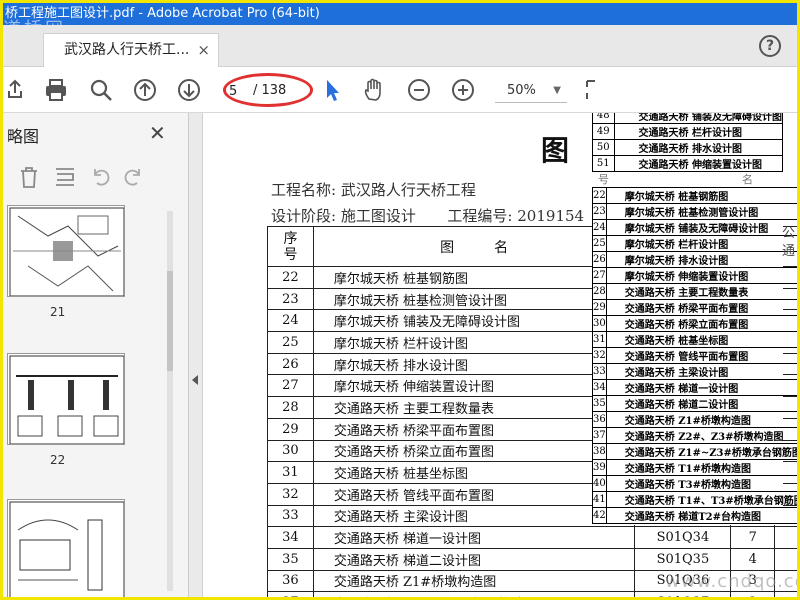 Image resolution: width=800 pixels, height=600 pixels. What do you see at coordinates (694, 451) in the screenshot?
I see `overlay-row: 38 交通路天桥 Z1#~Z3#桥墩承台钢筋图` at bounding box center [694, 451].